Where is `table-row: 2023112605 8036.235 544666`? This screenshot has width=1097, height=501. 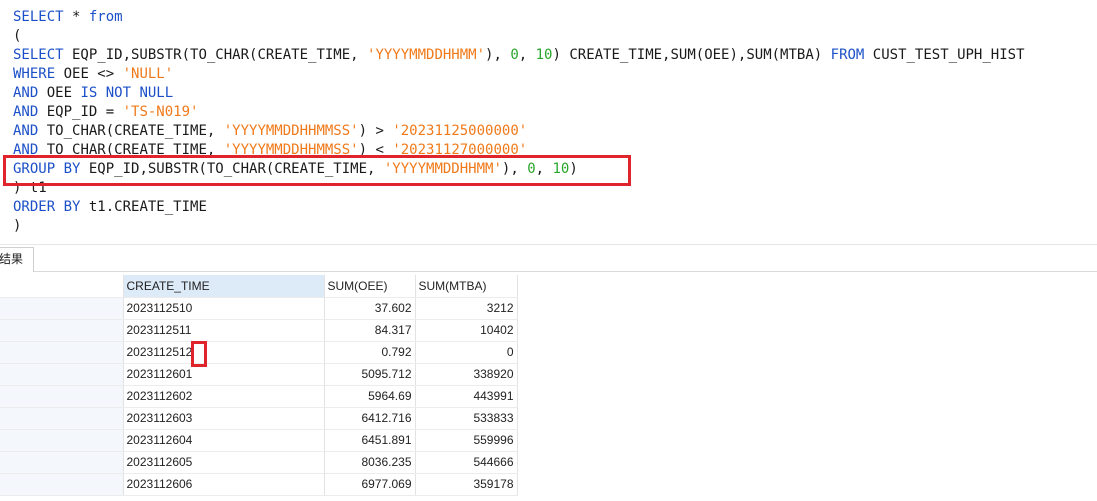
table-row: 2023112605 8036.235 544666 is located at coordinates (259, 462).